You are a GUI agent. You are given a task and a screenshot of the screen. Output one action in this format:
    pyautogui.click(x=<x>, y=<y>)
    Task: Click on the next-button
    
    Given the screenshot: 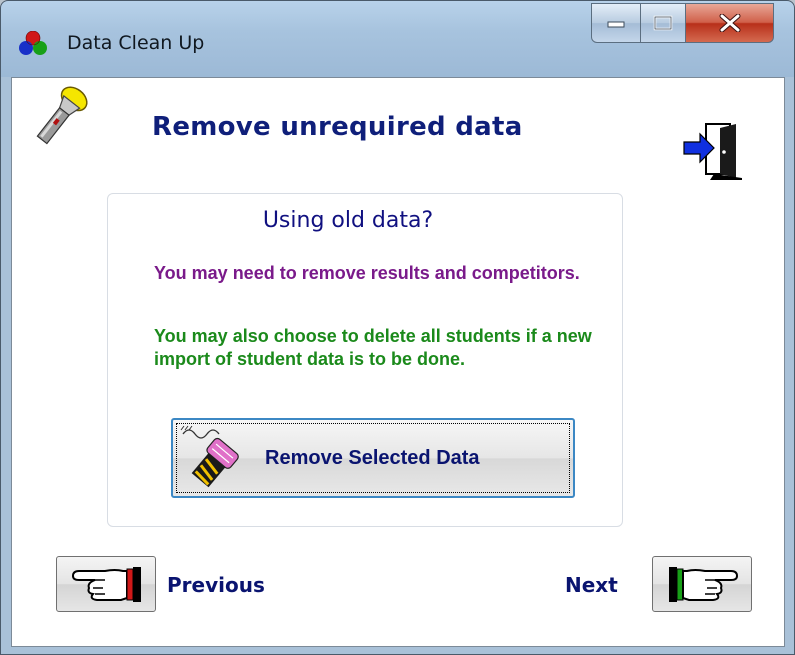 What is the action you would take?
    pyautogui.click(x=702, y=584)
    